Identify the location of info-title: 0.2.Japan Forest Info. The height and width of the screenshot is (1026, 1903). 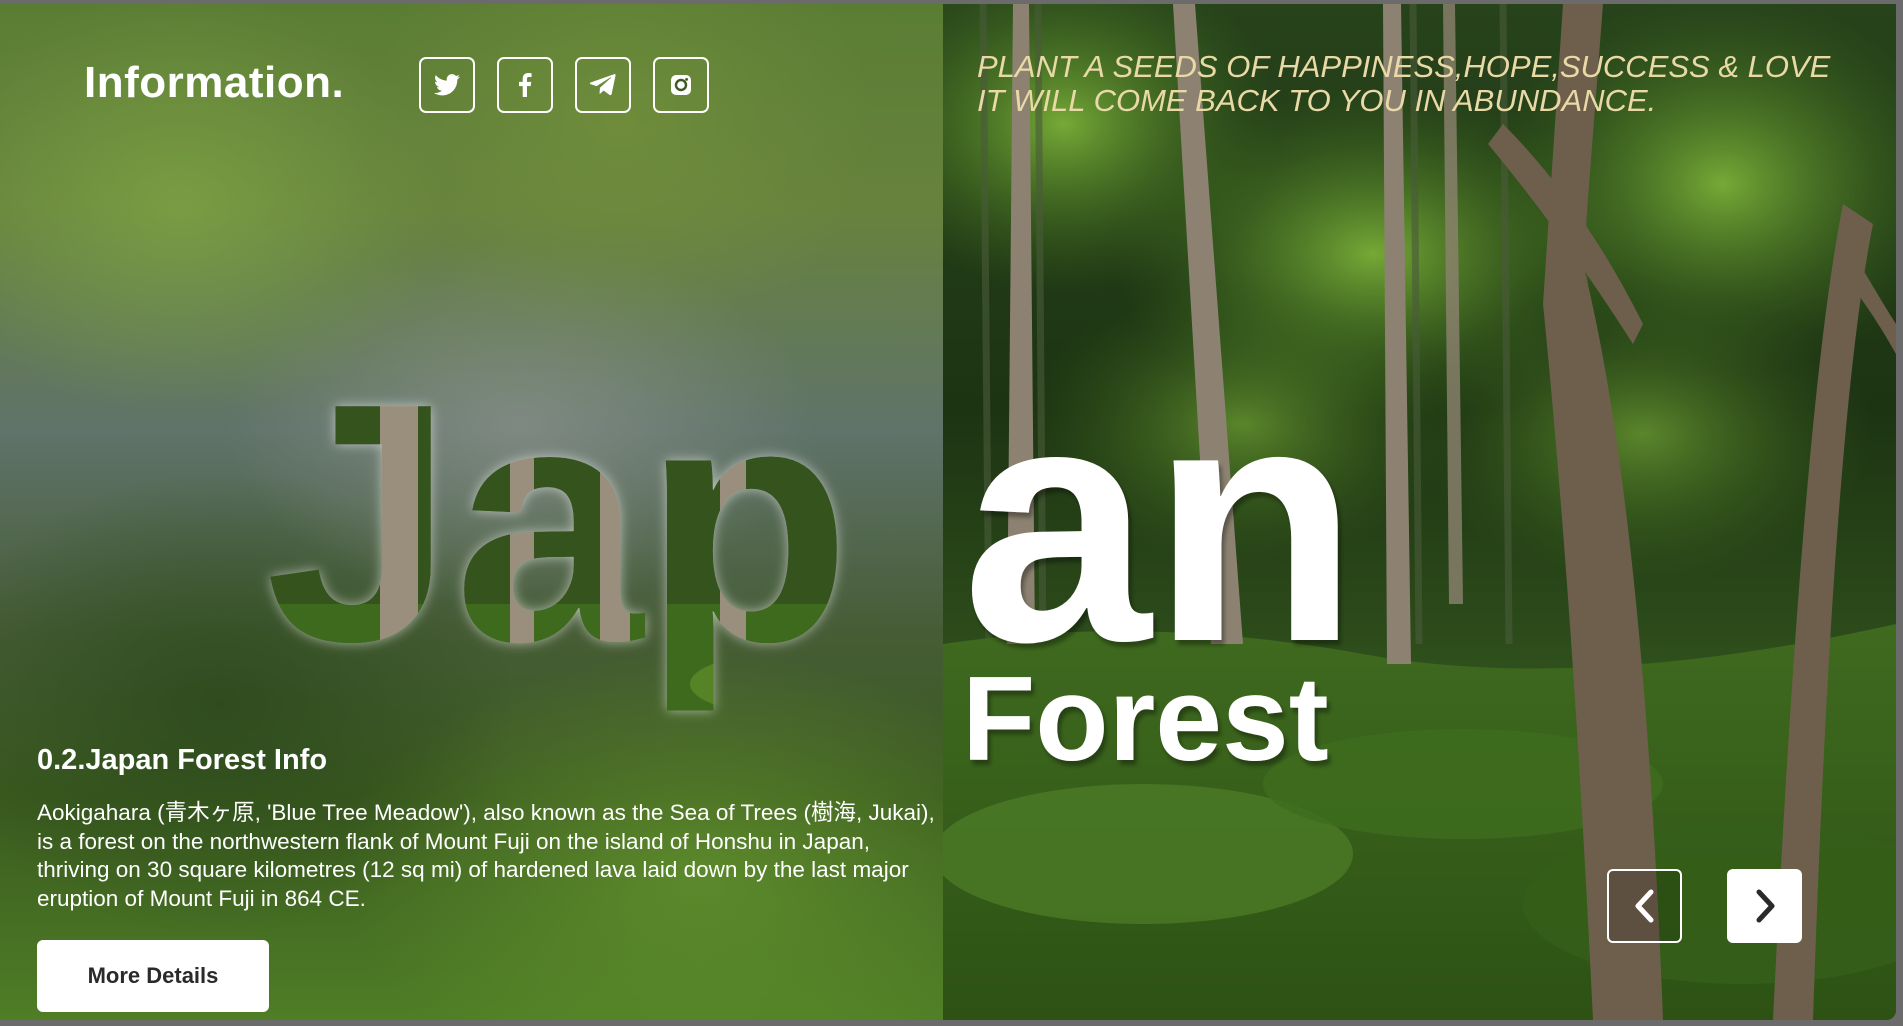
(182, 760).